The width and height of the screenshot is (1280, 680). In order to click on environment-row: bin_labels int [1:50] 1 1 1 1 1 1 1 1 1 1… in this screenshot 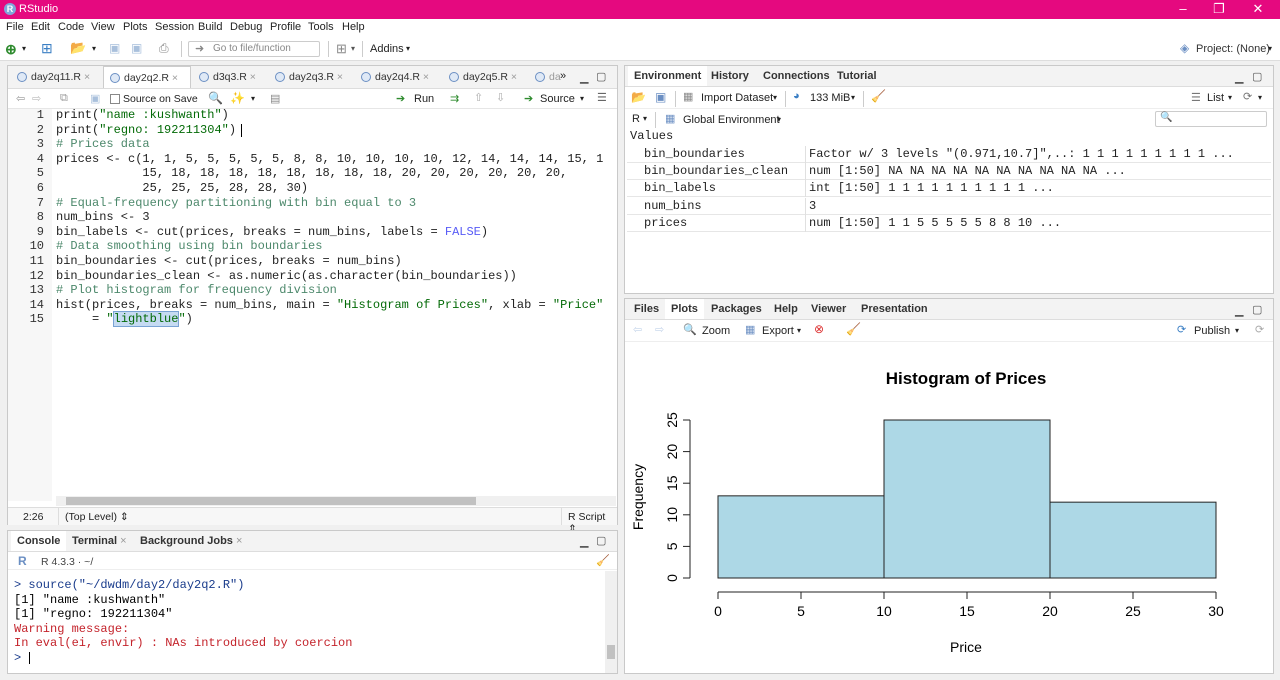, I will do `click(949, 189)`.